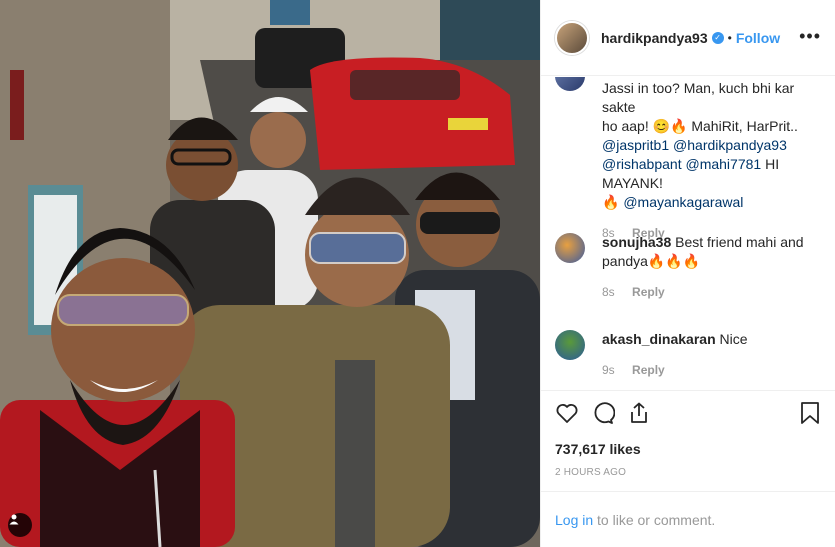  Describe the element at coordinates (723, 164) in the screenshot. I see `mention-link: @mahi7781` at that location.